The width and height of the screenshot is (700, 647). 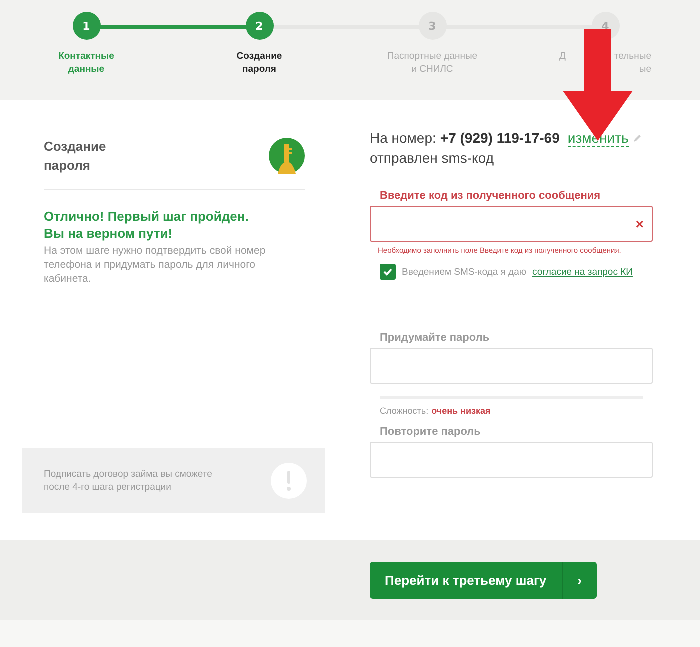 I want to click on key-icon, so click(x=287, y=156).